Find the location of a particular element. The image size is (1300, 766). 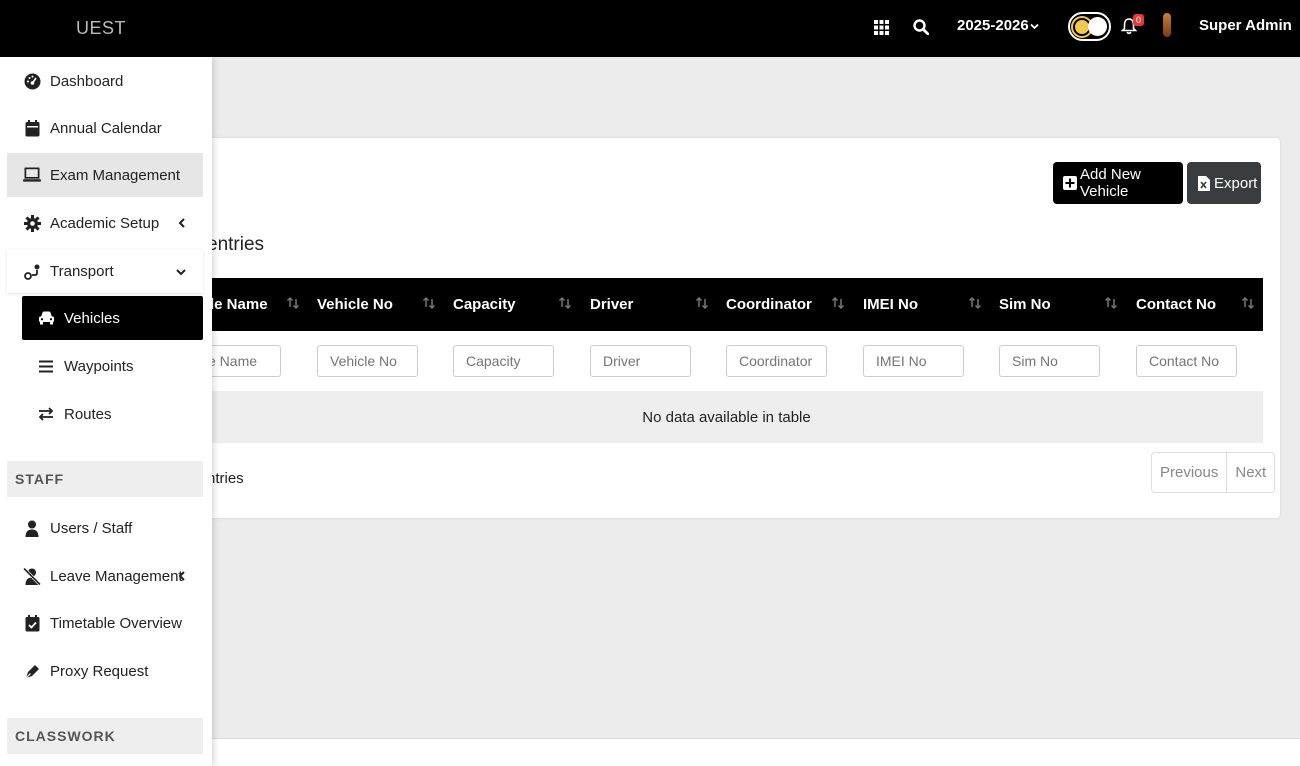

column-header-imei-no: IMEI No is located at coordinates (890, 304).